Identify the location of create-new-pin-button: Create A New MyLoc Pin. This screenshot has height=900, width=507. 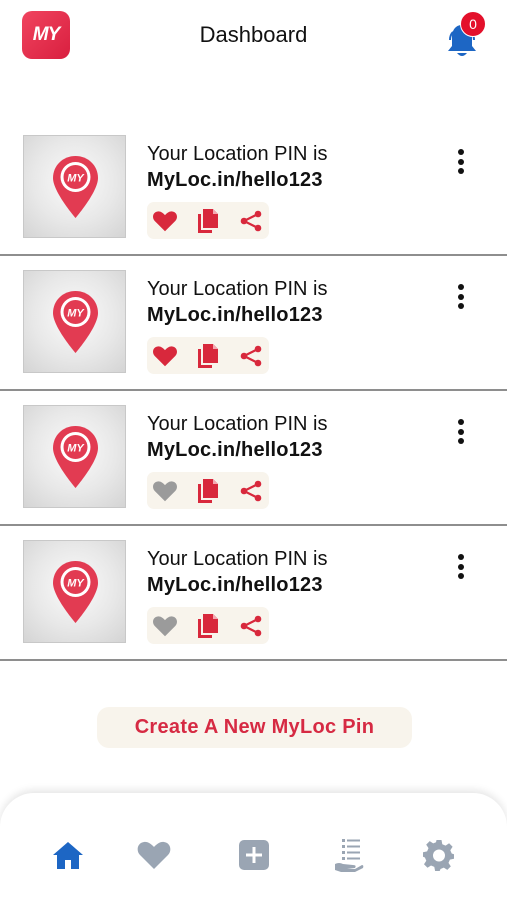
(254, 727).